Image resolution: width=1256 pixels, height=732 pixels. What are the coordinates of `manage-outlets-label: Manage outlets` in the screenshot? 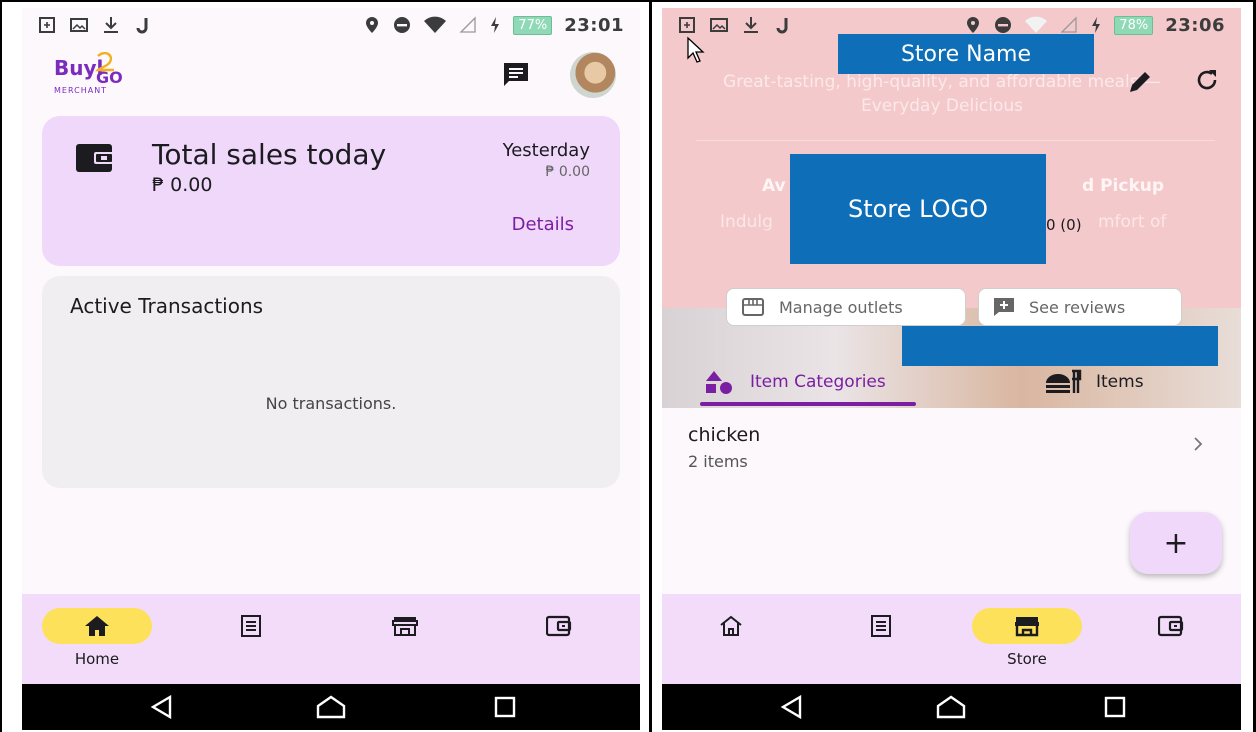 It's located at (841, 307).